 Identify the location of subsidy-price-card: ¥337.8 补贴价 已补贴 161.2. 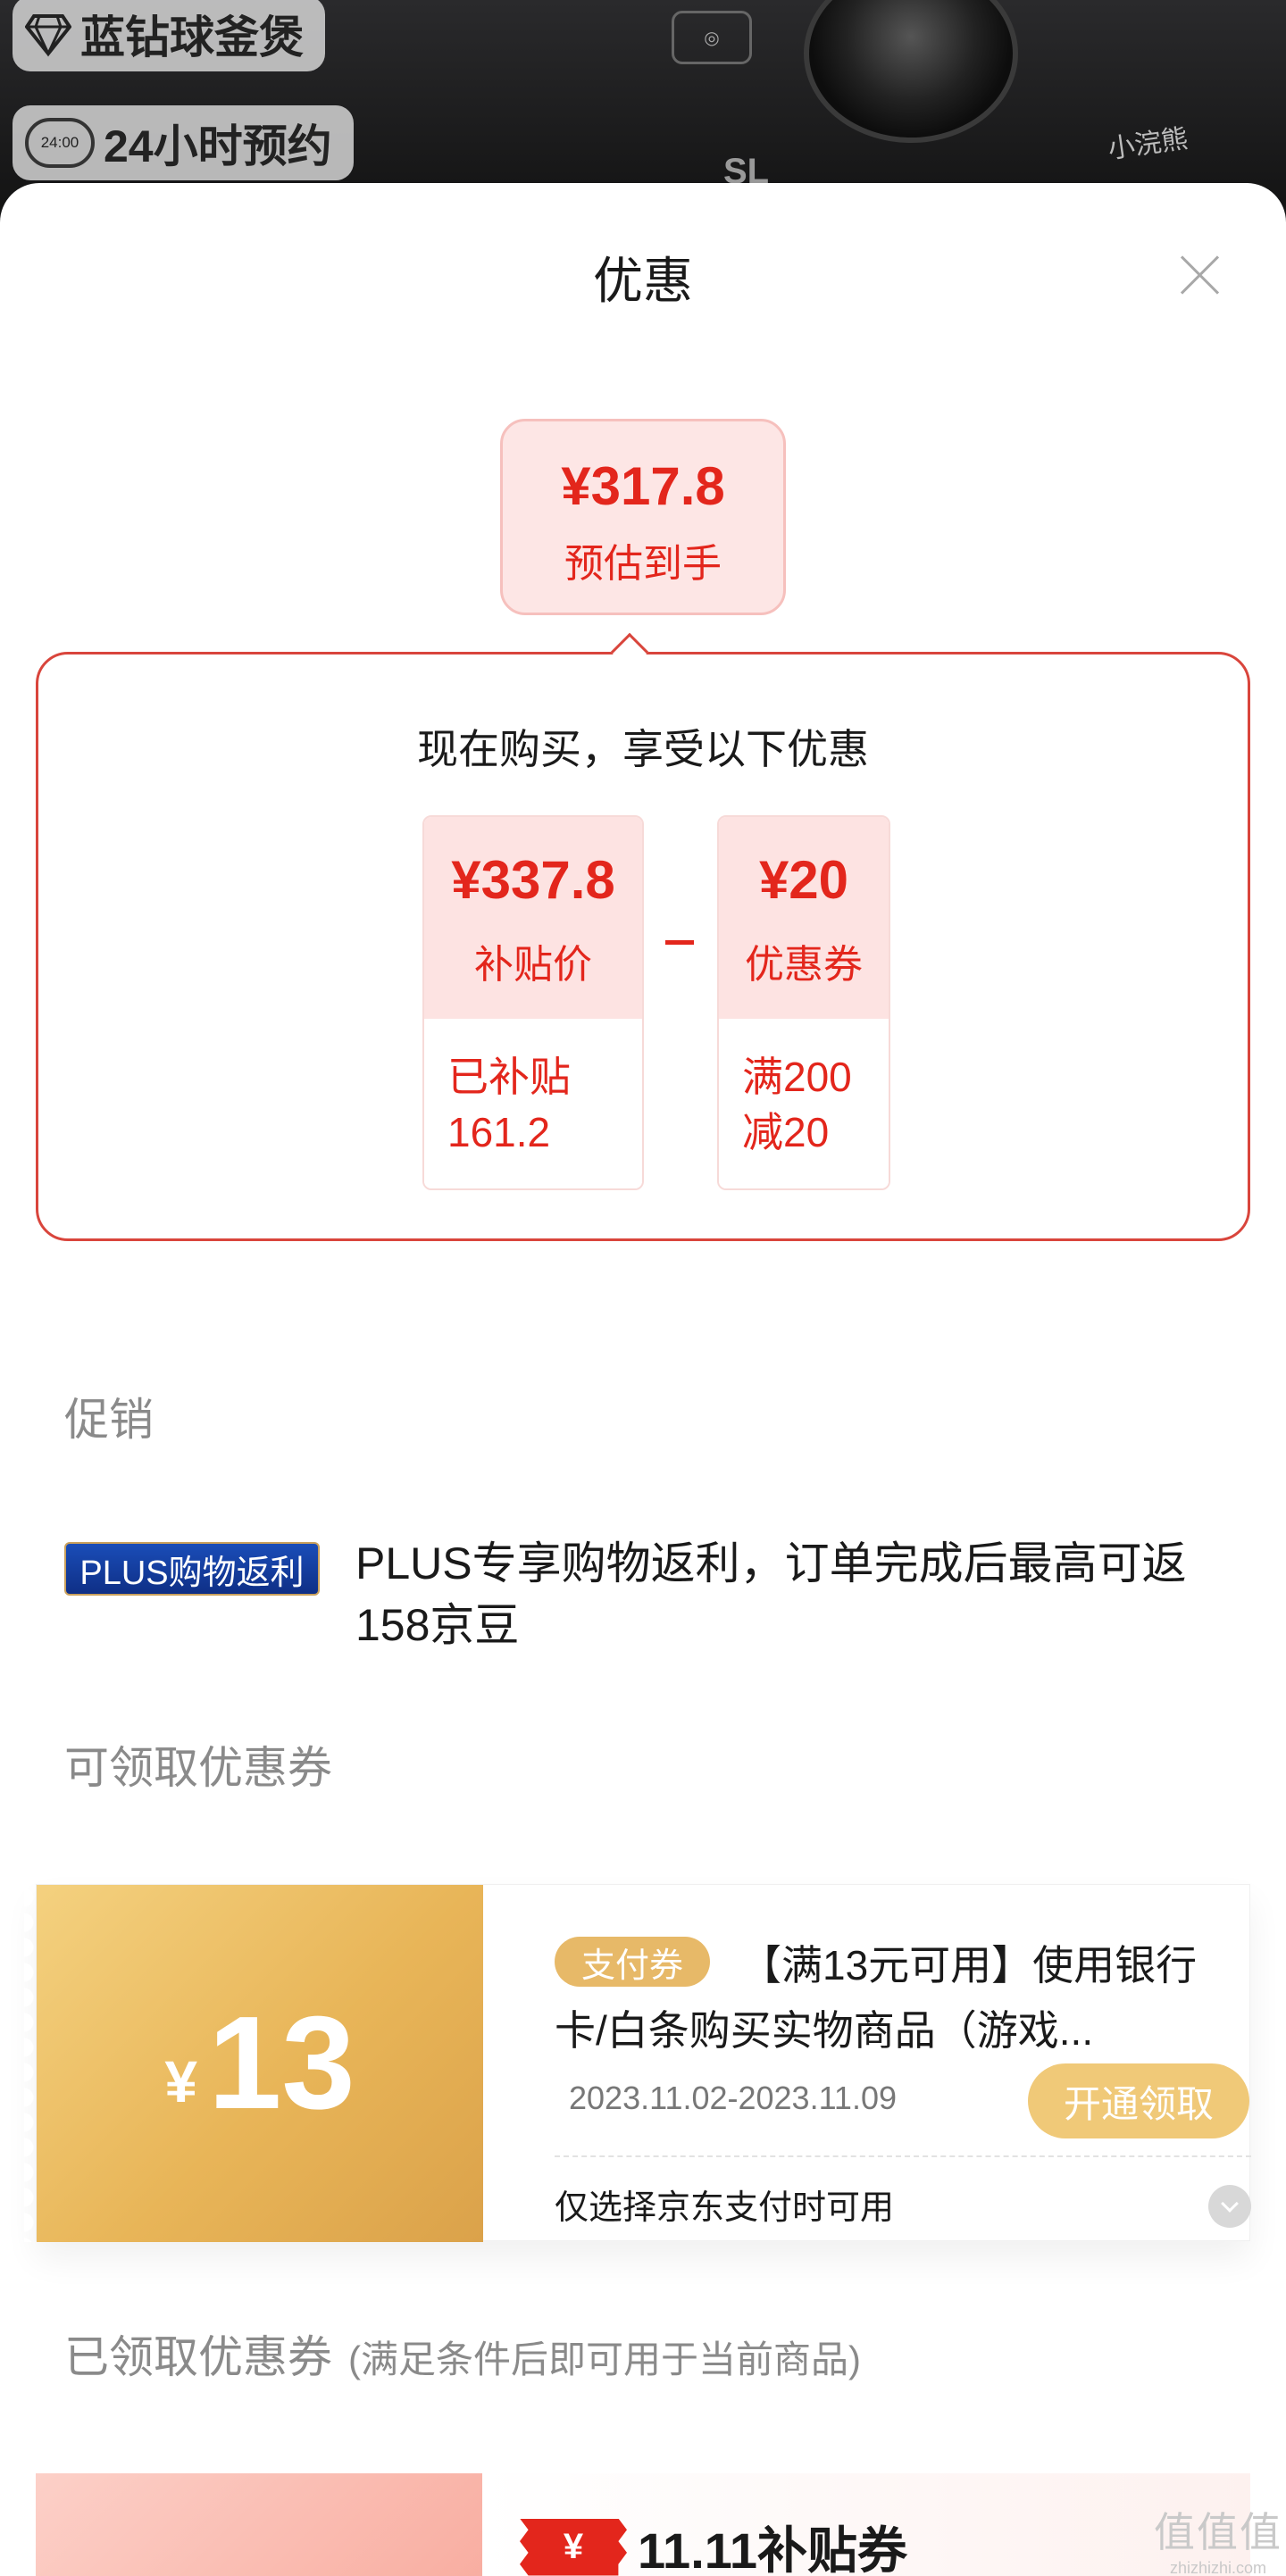
(533, 1002).